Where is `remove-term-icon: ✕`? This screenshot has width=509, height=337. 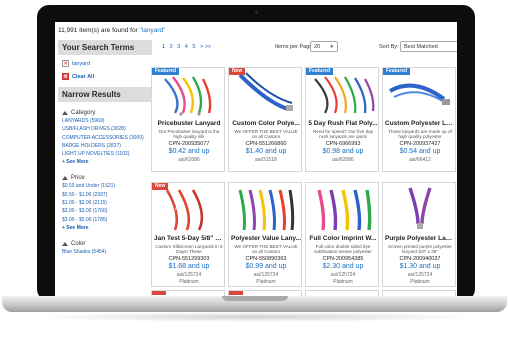 remove-term-icon: ✕ is located at coordinates (65, 63).